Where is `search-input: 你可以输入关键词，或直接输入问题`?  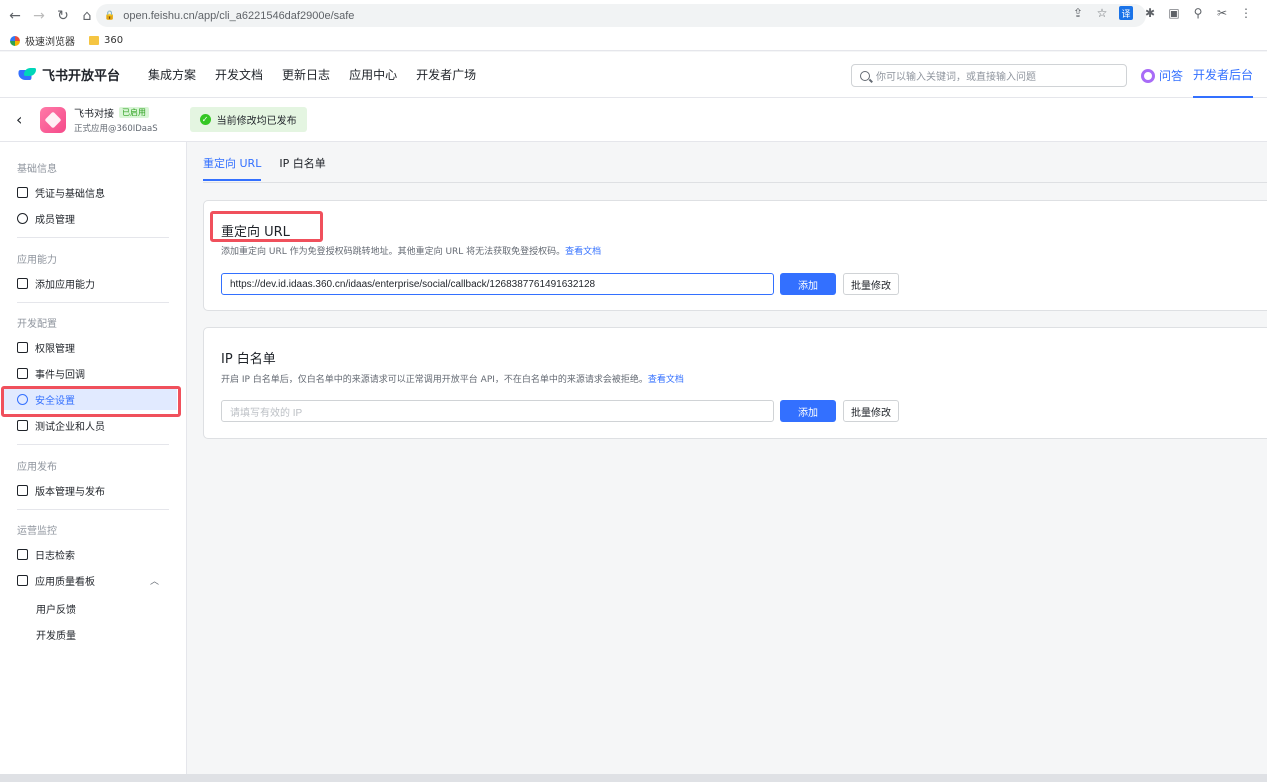 search-input: 你可以输入关键词，或直接输入问题 is located at coordinates (989, 75).